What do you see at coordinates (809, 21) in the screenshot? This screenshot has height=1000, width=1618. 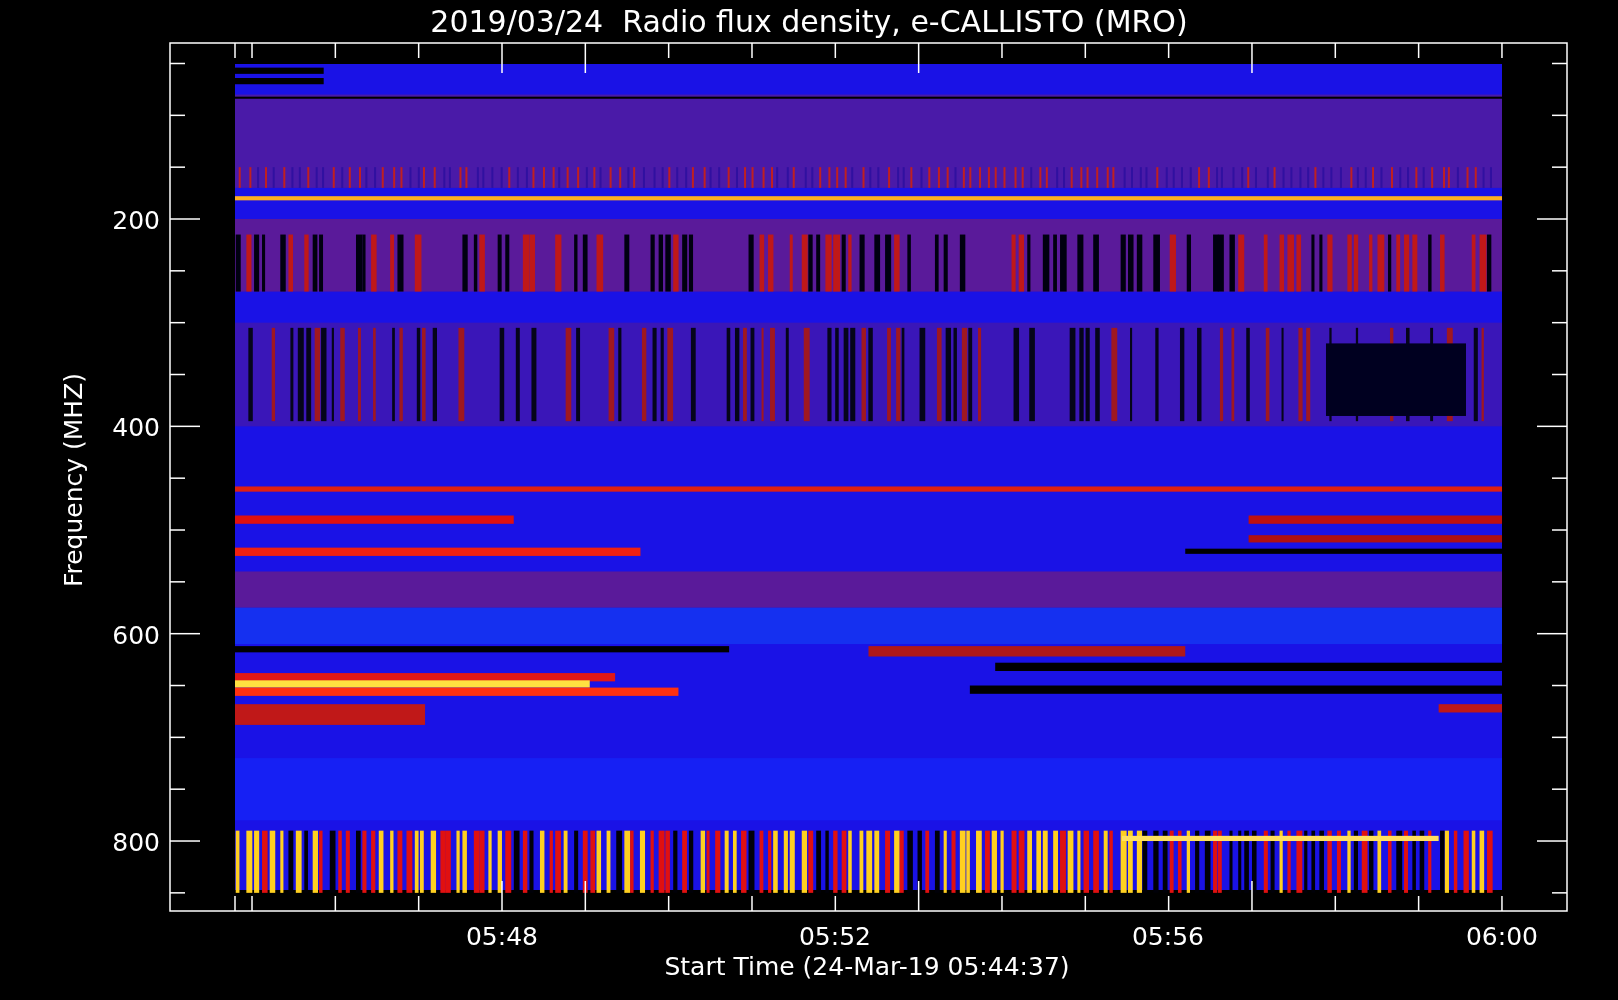 I see `chart-title: 2019/03/24 Radio flux density, e-CALLISTO (MRO)` at bounding box center [809, 21].